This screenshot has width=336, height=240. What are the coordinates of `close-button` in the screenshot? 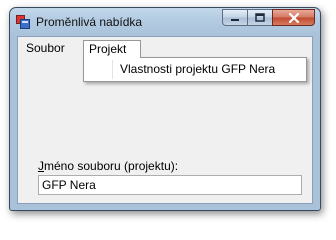 It's located at (293, 17).